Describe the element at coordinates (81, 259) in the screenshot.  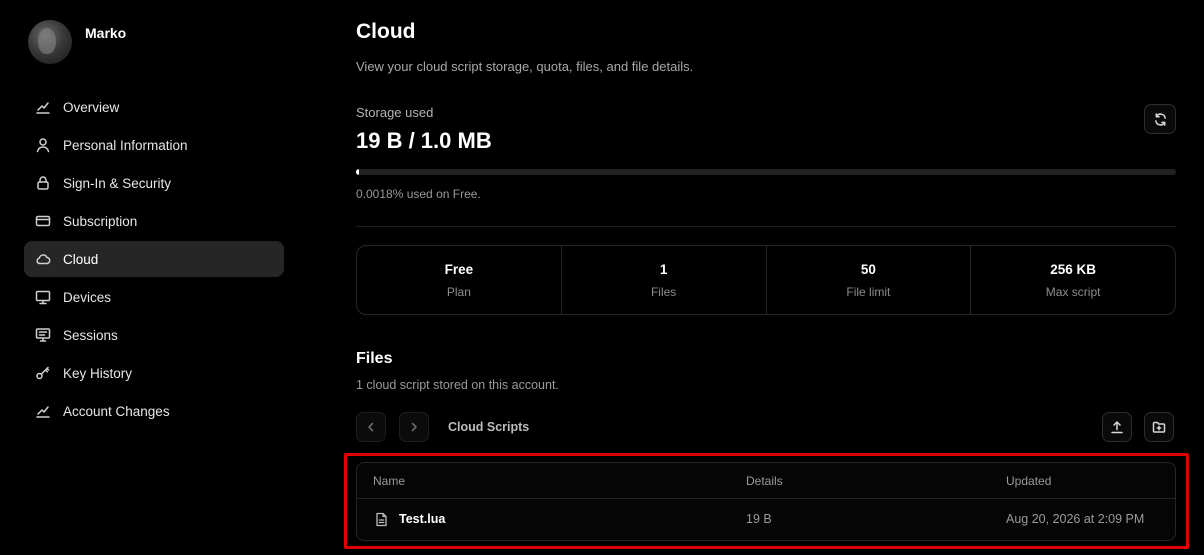
I see `sidebar-item-label: Cloud` at that location.